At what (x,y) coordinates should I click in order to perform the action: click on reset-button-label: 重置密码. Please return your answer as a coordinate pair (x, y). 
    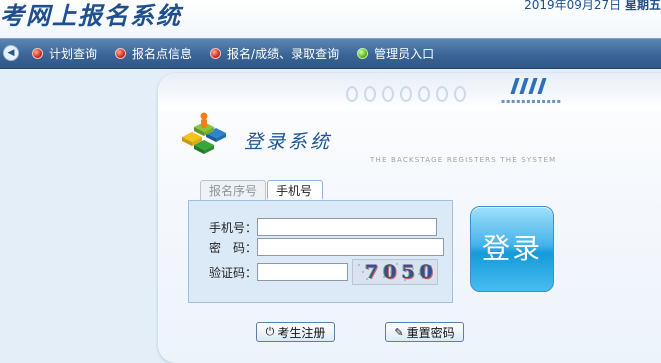
    Looking at the image, I should click on (430, 332).